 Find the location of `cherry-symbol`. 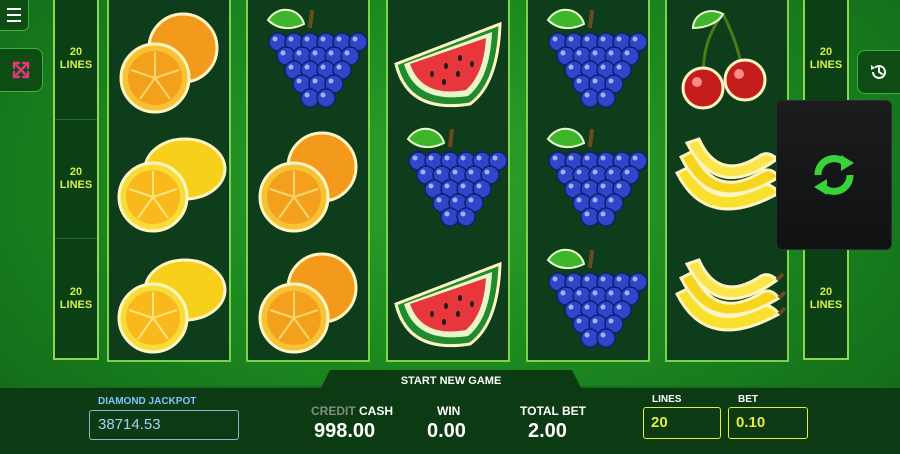

cherry-symbol is located at coordinates (727, 64).